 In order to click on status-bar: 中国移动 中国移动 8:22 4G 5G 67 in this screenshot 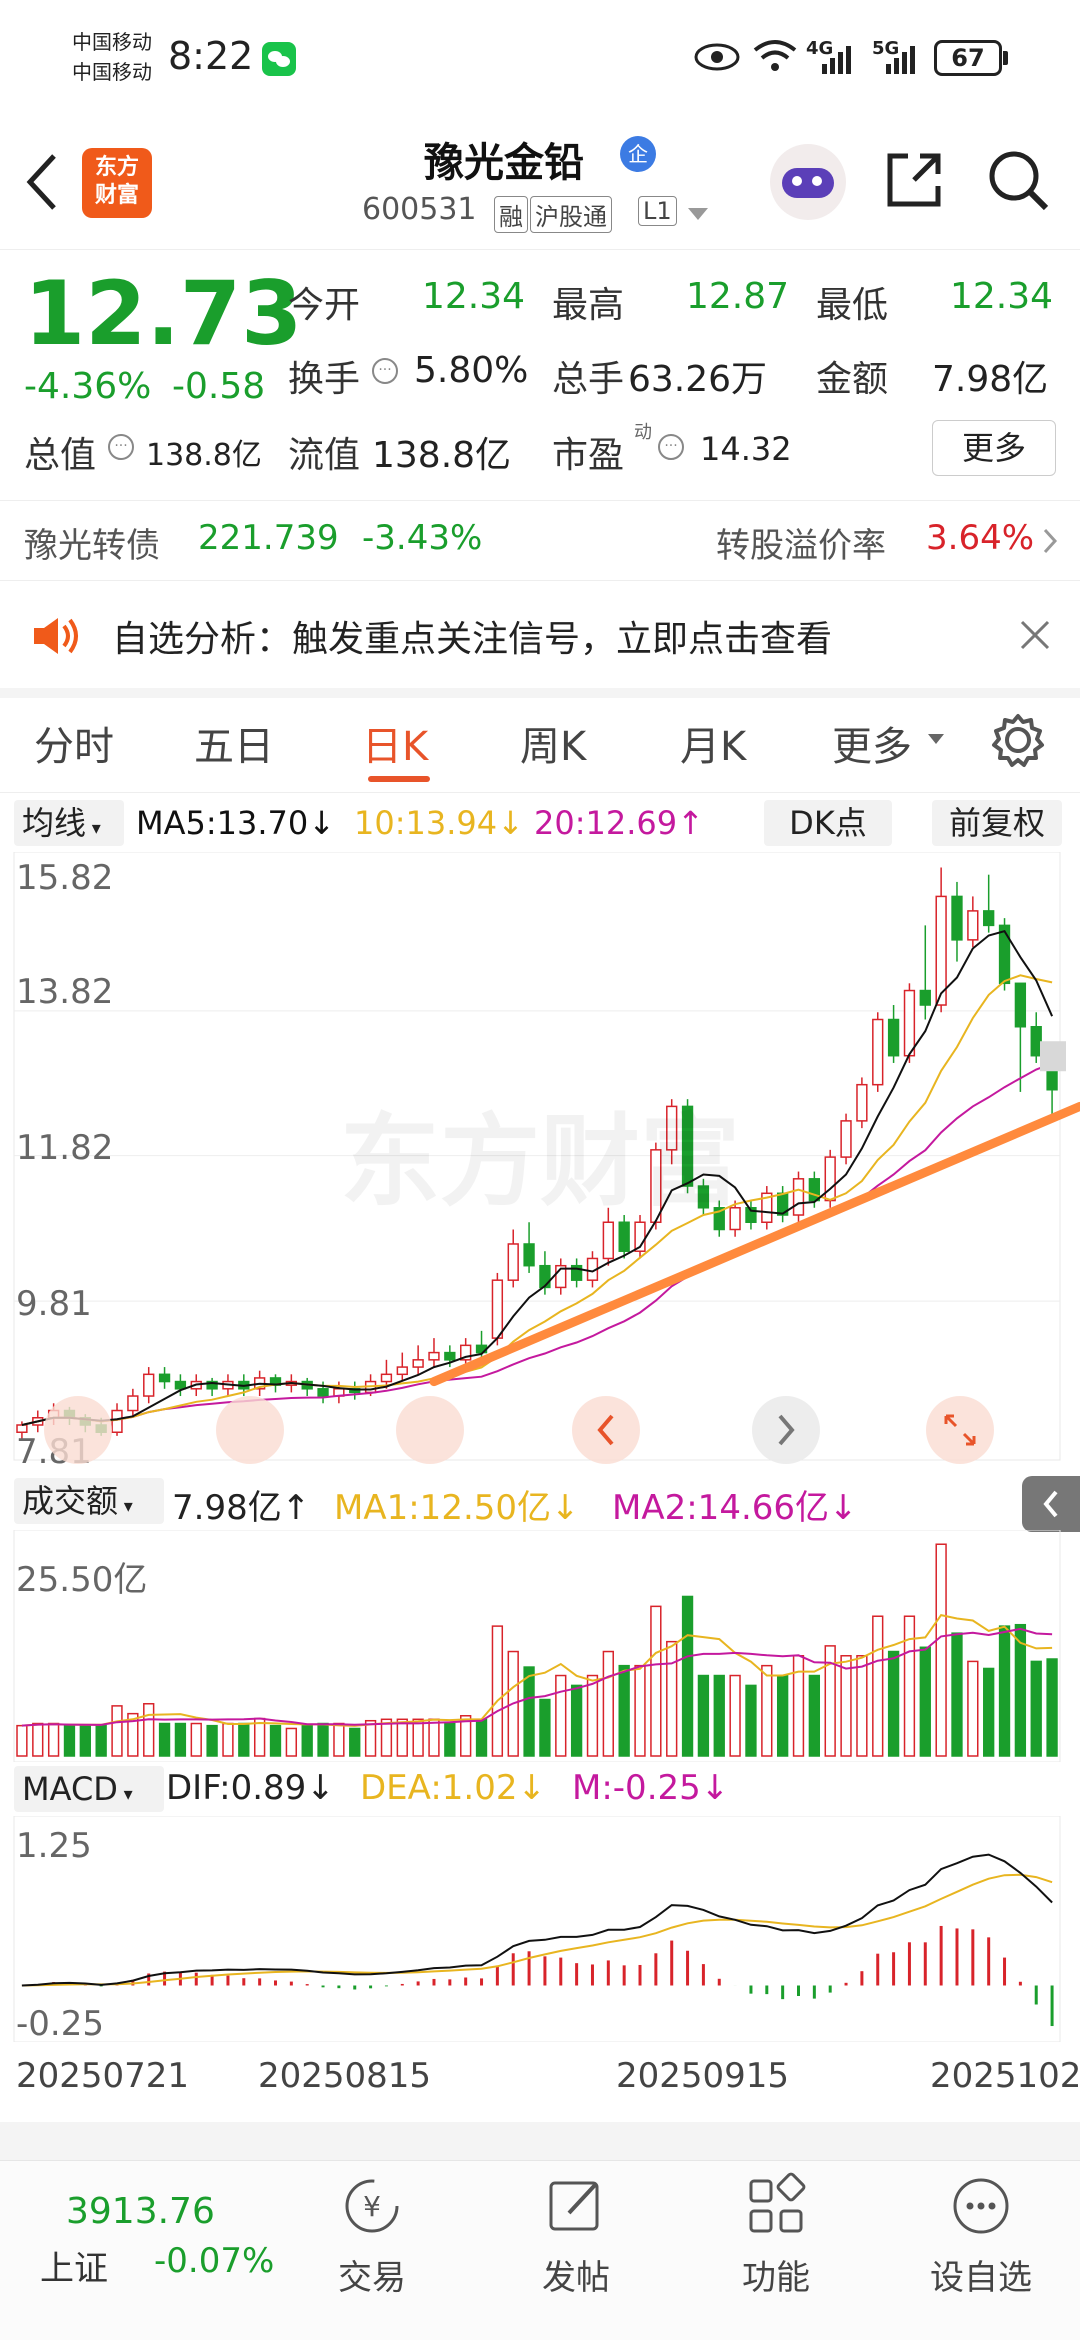, I will do `click(540, 60)`.